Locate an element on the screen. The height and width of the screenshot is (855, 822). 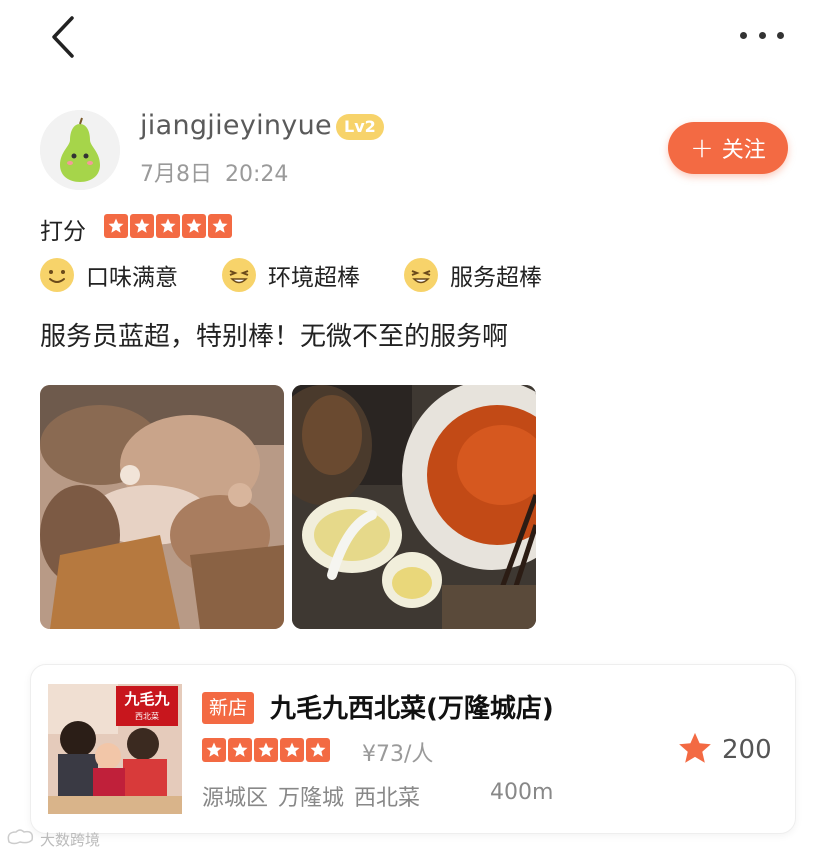
shop-district: 源城区 is located at coordinates (235, 798).